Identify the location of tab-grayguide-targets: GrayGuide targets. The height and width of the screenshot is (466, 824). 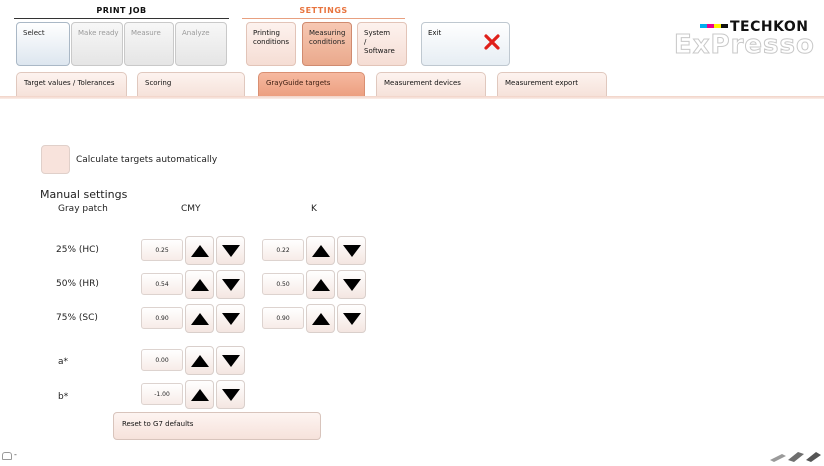
(311, 84).